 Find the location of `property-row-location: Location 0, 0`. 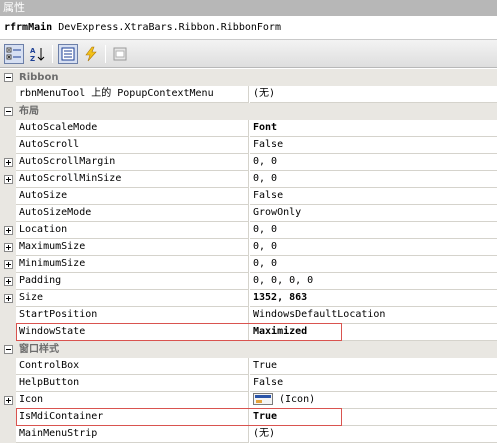

property-row-location: Location 0, 0 is located at coordinates (248, 230).